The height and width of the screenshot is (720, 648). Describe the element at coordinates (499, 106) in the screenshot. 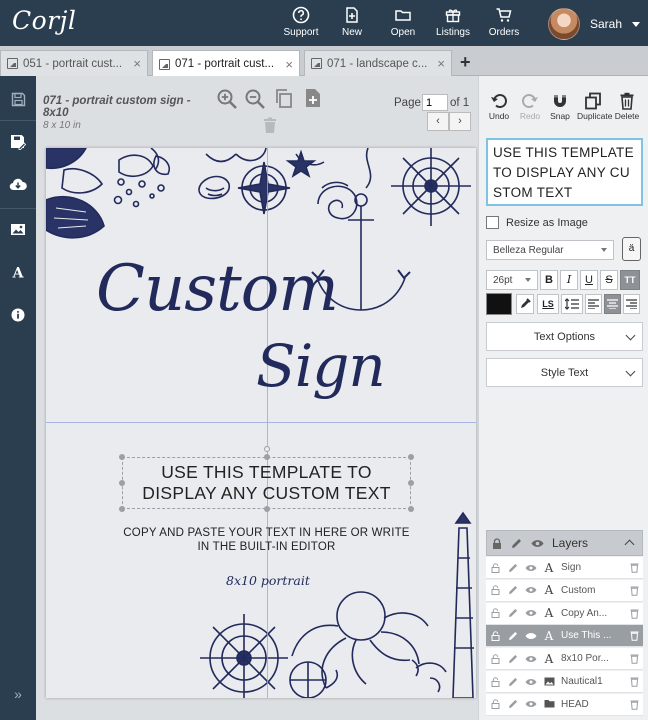

I see `undo-button: Undo` at that location.